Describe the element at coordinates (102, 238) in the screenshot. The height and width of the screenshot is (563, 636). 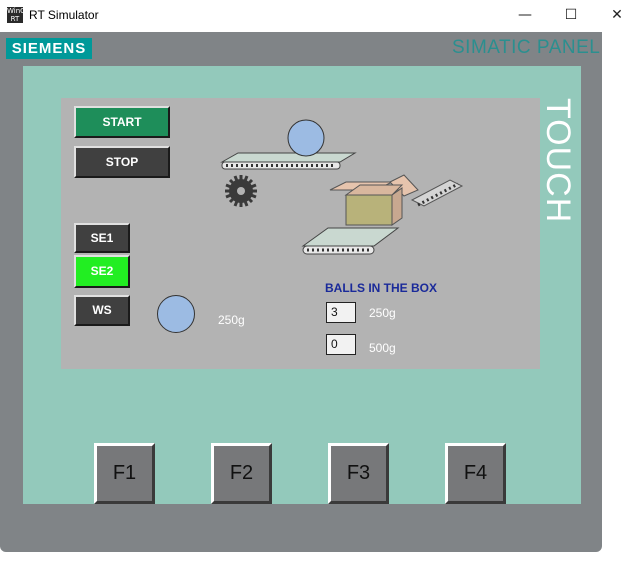
I see `se1-button: SE1` at that location.